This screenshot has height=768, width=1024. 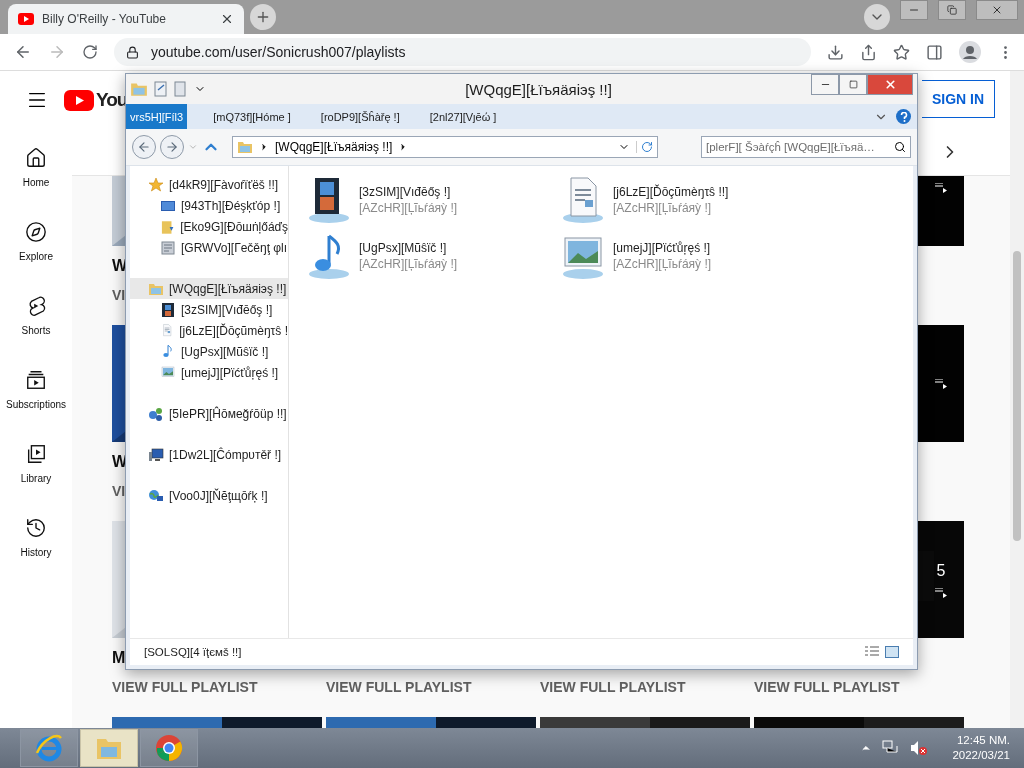 I want to click on ribbon-tab: vrs5H][Fíl3, so click(x=157, y=116).